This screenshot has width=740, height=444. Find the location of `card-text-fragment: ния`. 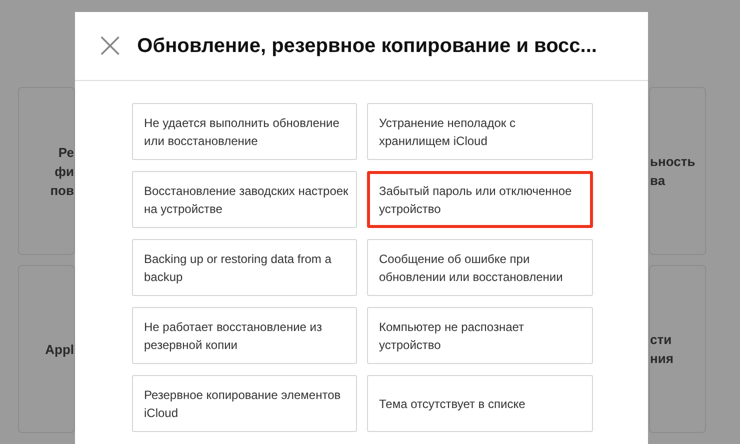

card-text-fragment: ния is located at coordinates (662, 359).